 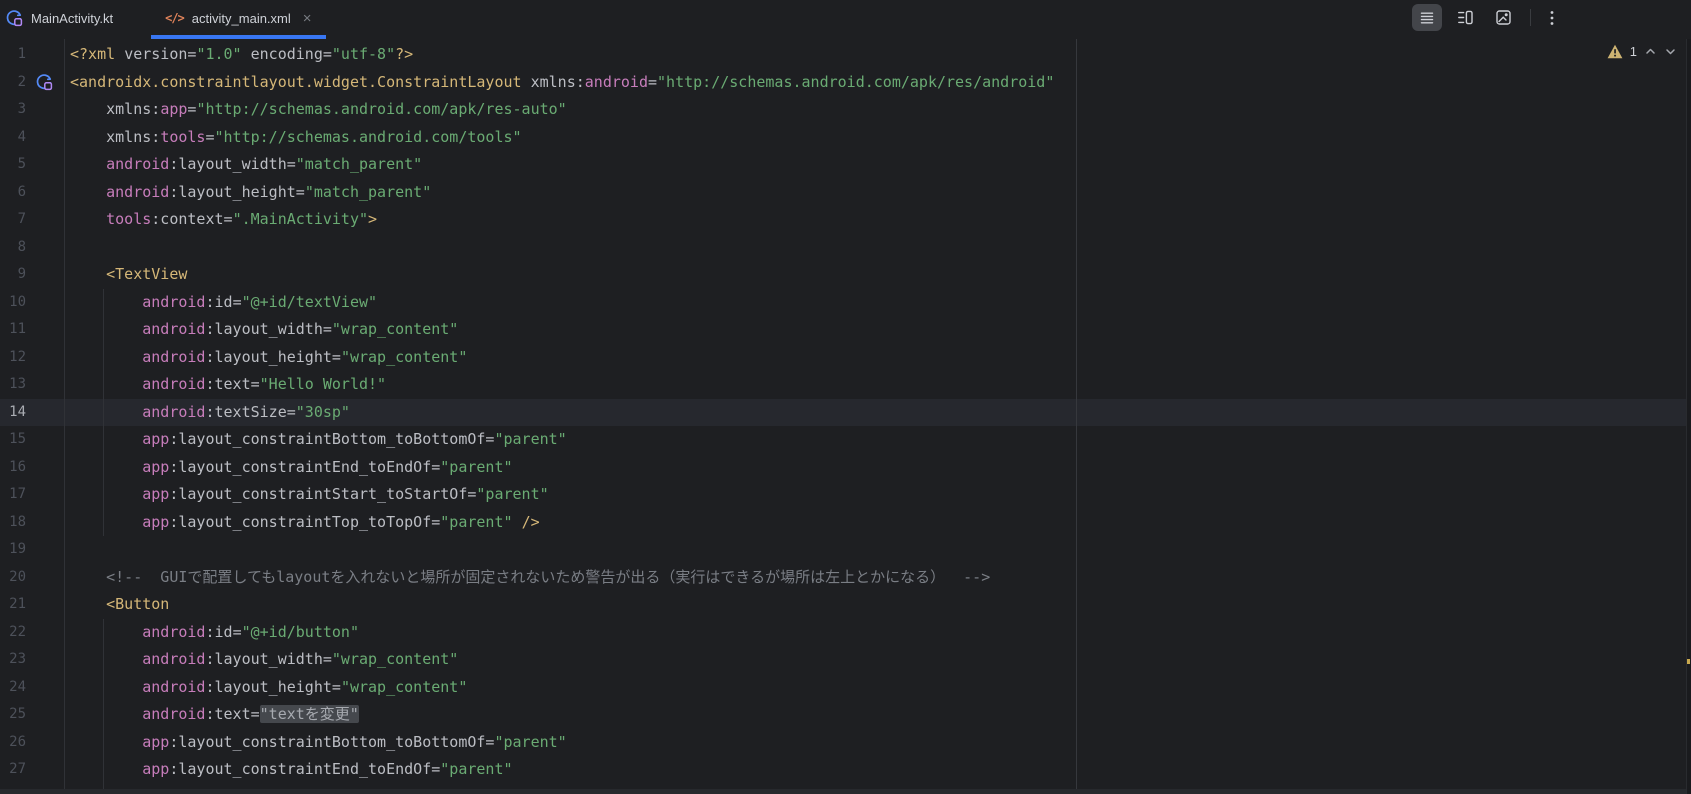 What do you see at coordinates (192, 715) in the screenshot?
I see `code-line-text: android:text="textを変更"` at bounding box center [192, 715].